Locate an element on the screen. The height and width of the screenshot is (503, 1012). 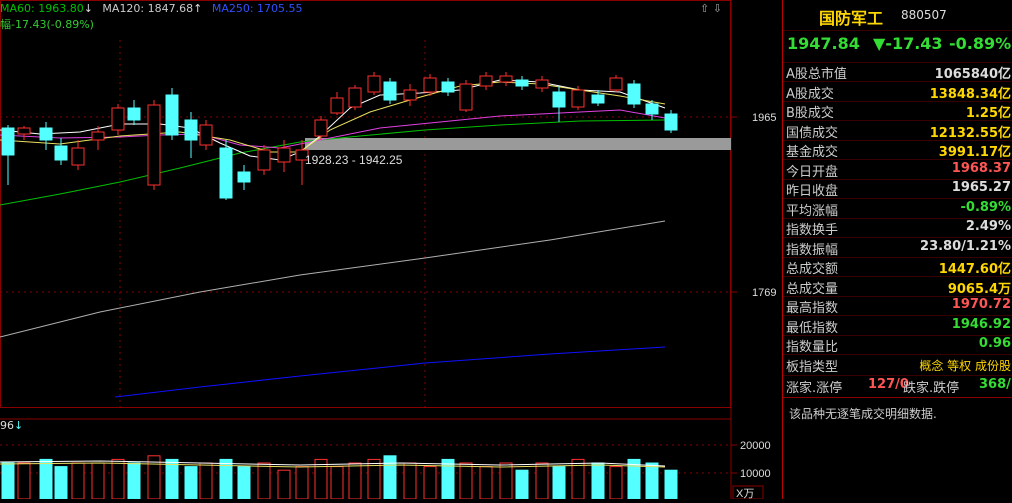
stat-row: A股成交 13848.34亿 is located at coordinates (897, 92).